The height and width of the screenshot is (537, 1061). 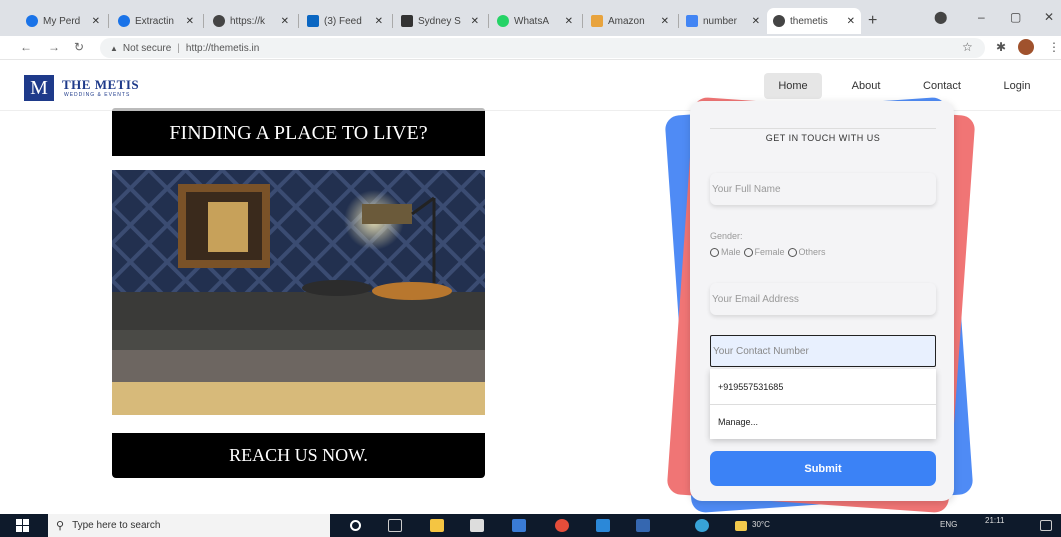 What do you see at coordinates (967, 47) in the screenshot?
I see `bookmark-star-icon: ☆` at bounding box center [967, 47].